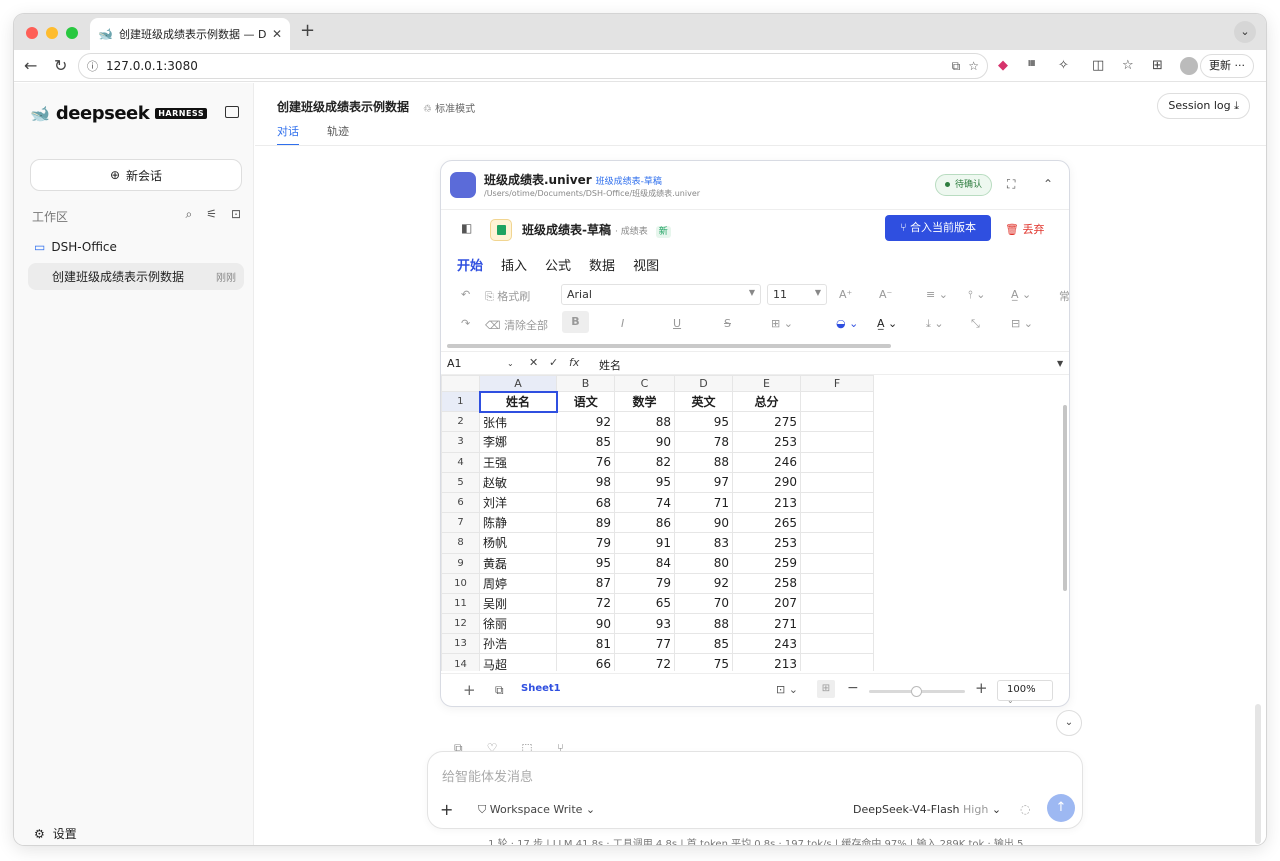  What do you see at coordinates (465, 294) in the screenshot?
I see `undo-icon: ↶` at bounding box center [465, 294].